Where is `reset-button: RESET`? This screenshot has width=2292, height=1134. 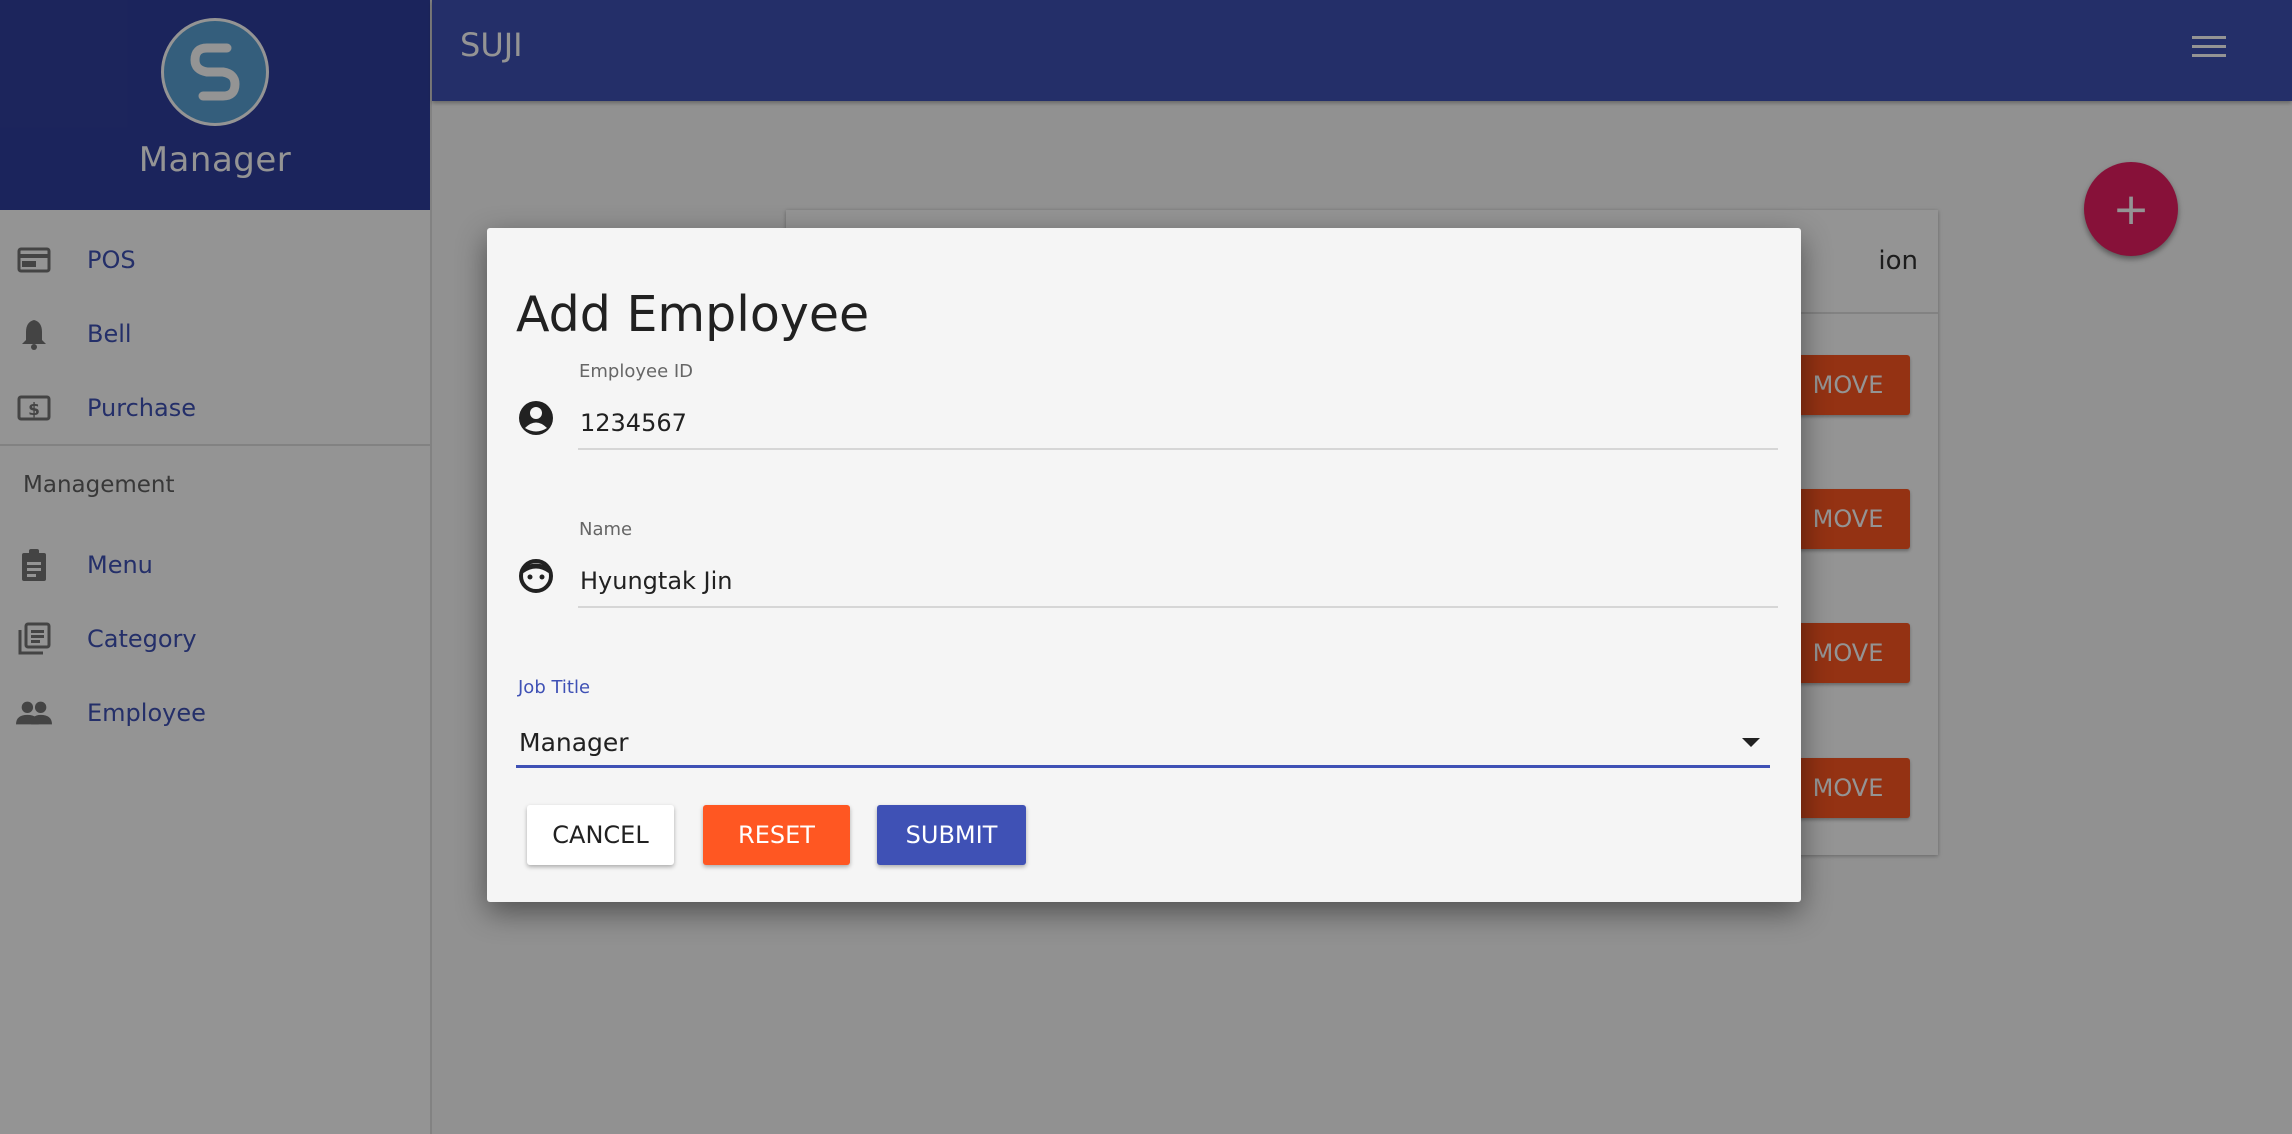
reset-button: RESET is located at coordinates (776, 835).